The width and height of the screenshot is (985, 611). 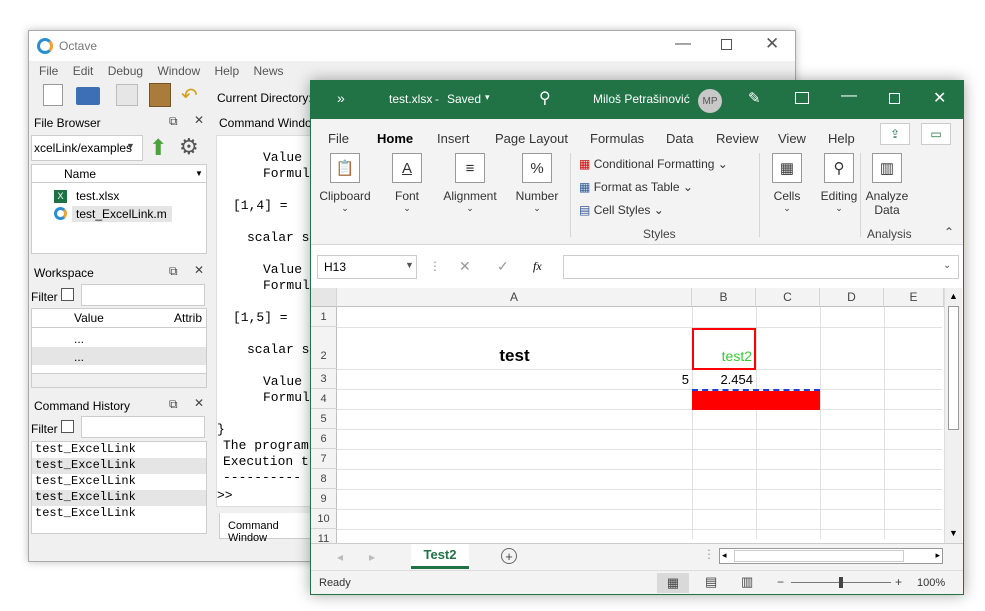 I want to click on tab-review: Review, so click(x=737, y=138).